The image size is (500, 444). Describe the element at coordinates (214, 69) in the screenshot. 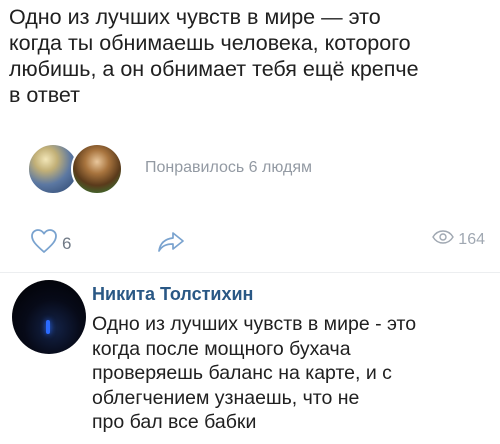

I see `post-text-line: любишь, а он обнимает тебя ещё крепче` at that location.